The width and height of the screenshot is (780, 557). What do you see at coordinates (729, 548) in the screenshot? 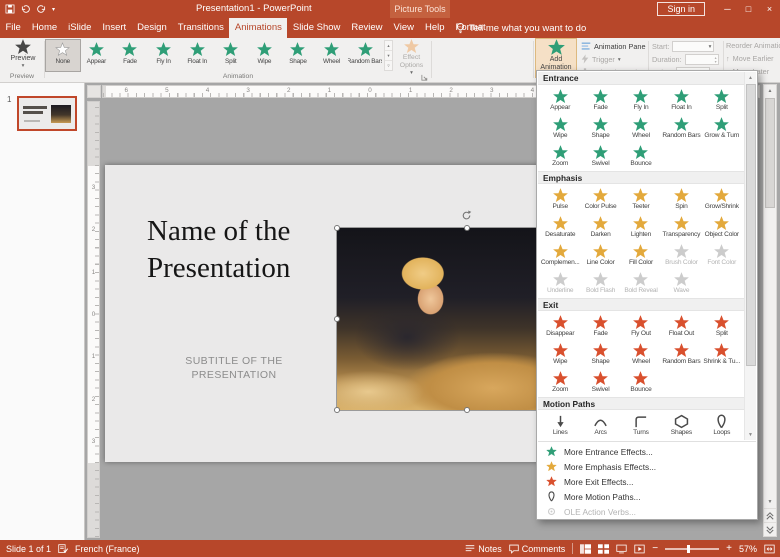
I see `zoom-in-button: +` at bounding box center [729, 548].